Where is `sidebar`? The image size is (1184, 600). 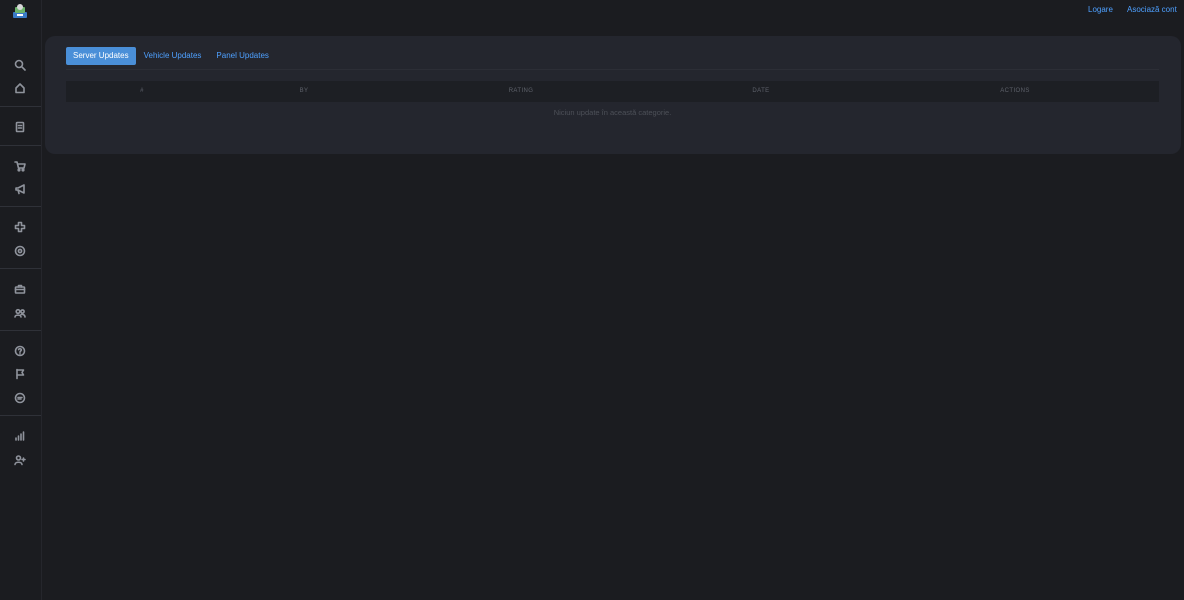
sidebar is located at coordinates (21, 300).